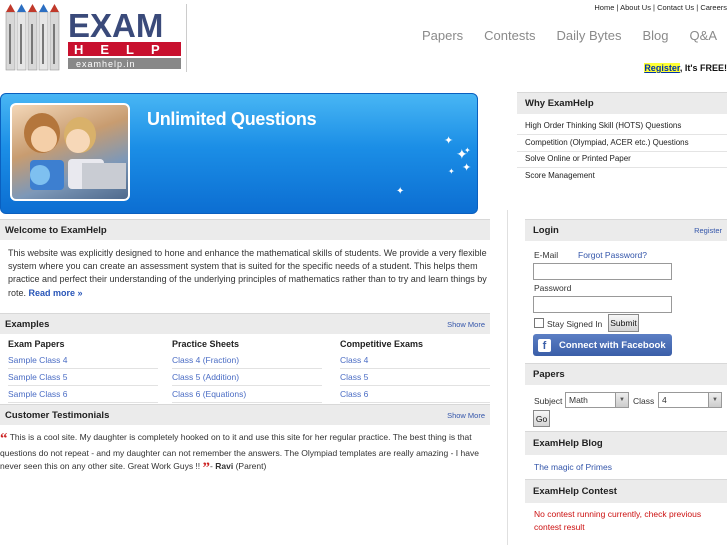 This screenshot has width=727, height=545. I want to click on nav-daily-bytes: Daily Bytes, so click(588, 35).